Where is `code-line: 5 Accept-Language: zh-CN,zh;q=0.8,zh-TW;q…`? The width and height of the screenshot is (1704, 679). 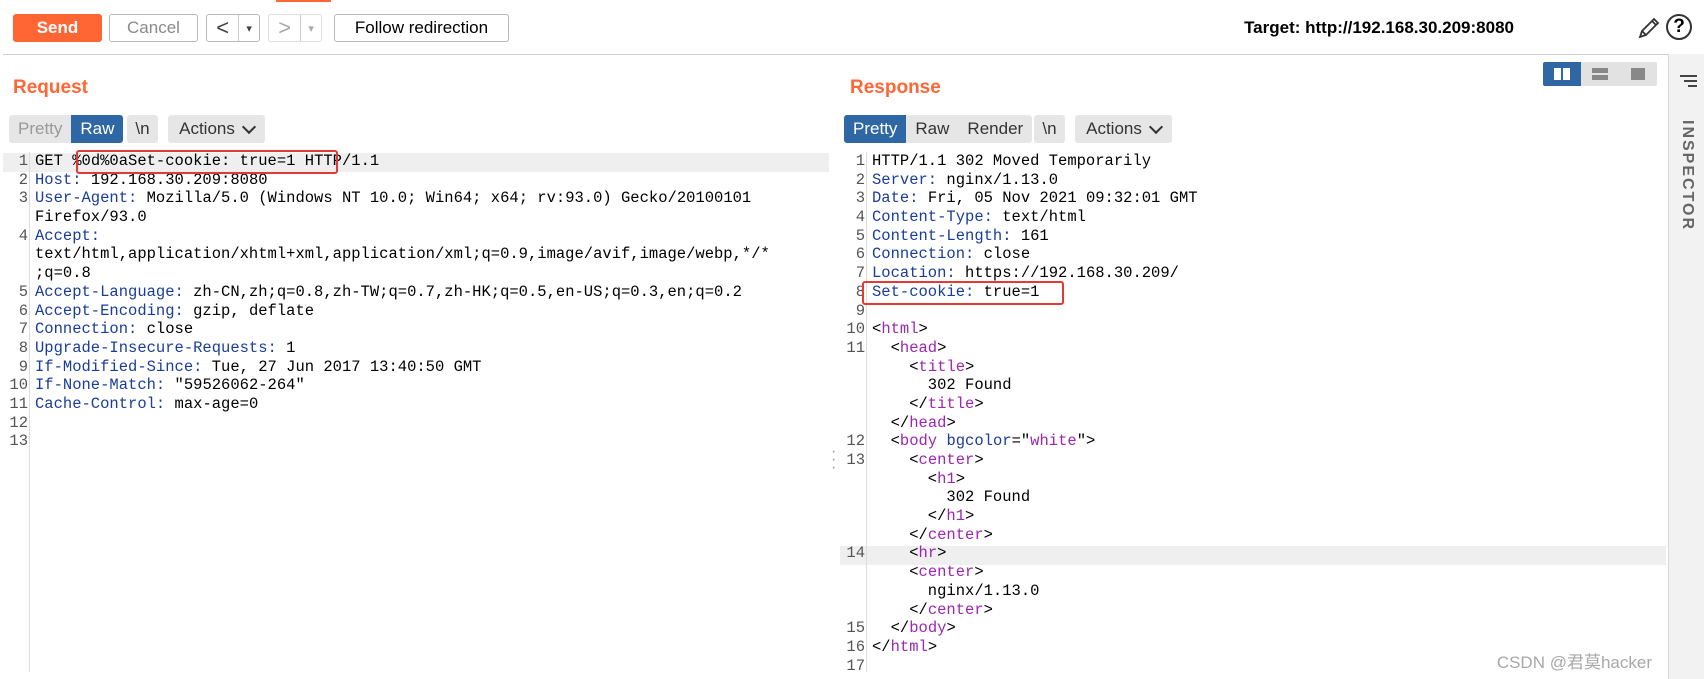
code-line: 5 Accept-Language: zh-CN,zh;q=0.8,zh-TW;q… is located at coordinates (416, 292).